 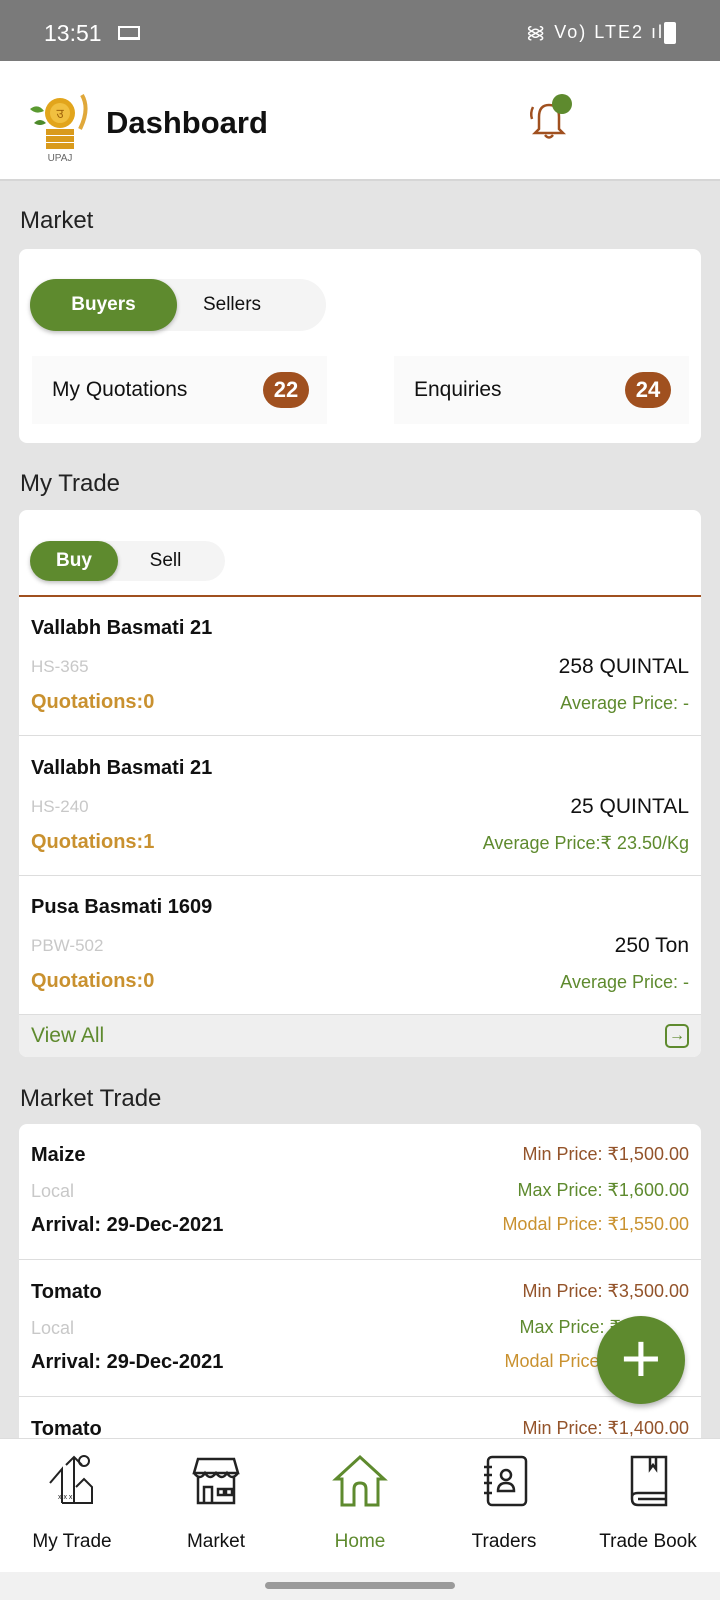 What do you see at coordinates (360, 1036) in the screenshot?
I see `view-all-button: View All →` at bounding box center [360, 1036].